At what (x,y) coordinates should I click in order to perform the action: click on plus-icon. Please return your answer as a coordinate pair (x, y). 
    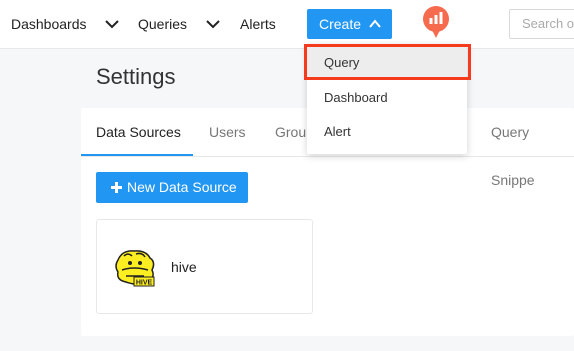
    Looking at the image, I should click on (116, 187).